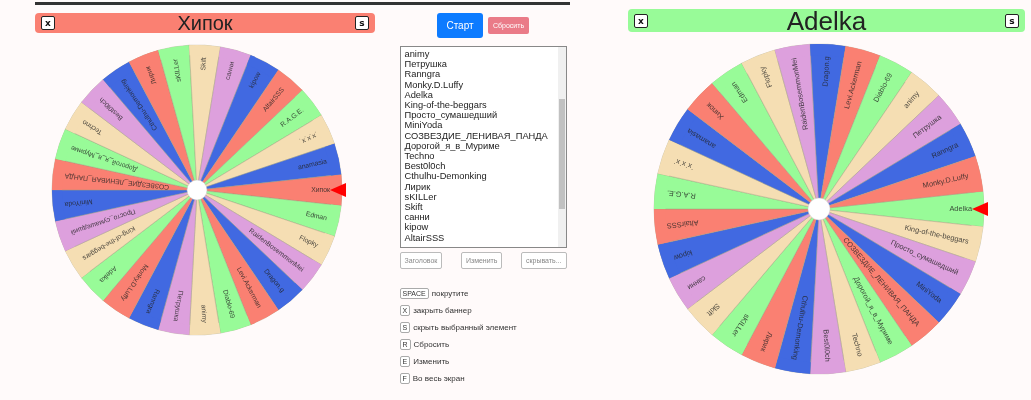  Describe the element at coordinates (483, 147) in the screenshot. I see `names-textarea: animy Петрушка Ranngra Monky.D.Luffy Adelka King-of-the-beggars Просто_сумашедший MiniYoda СОЗВЕЗДИЕ_ЛЕНИВАЯ_ПАНДА Дорогой_я_в_Муриме Techno Best0l0ch Cthulhu-Demonking Лирик sKILLer Skift санни kipow AltairSSS` at that location.